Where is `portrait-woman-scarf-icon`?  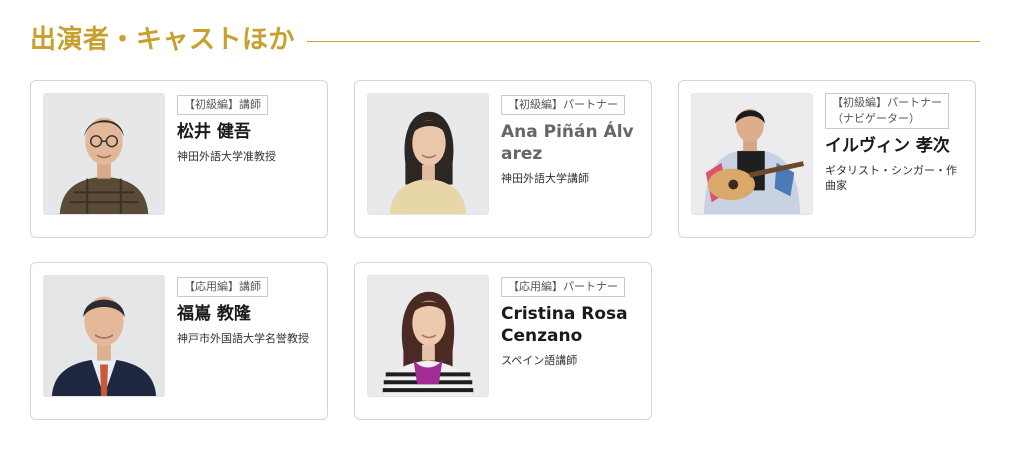 portrait-woman-scarf-icon is located at coordinates (428, 336).